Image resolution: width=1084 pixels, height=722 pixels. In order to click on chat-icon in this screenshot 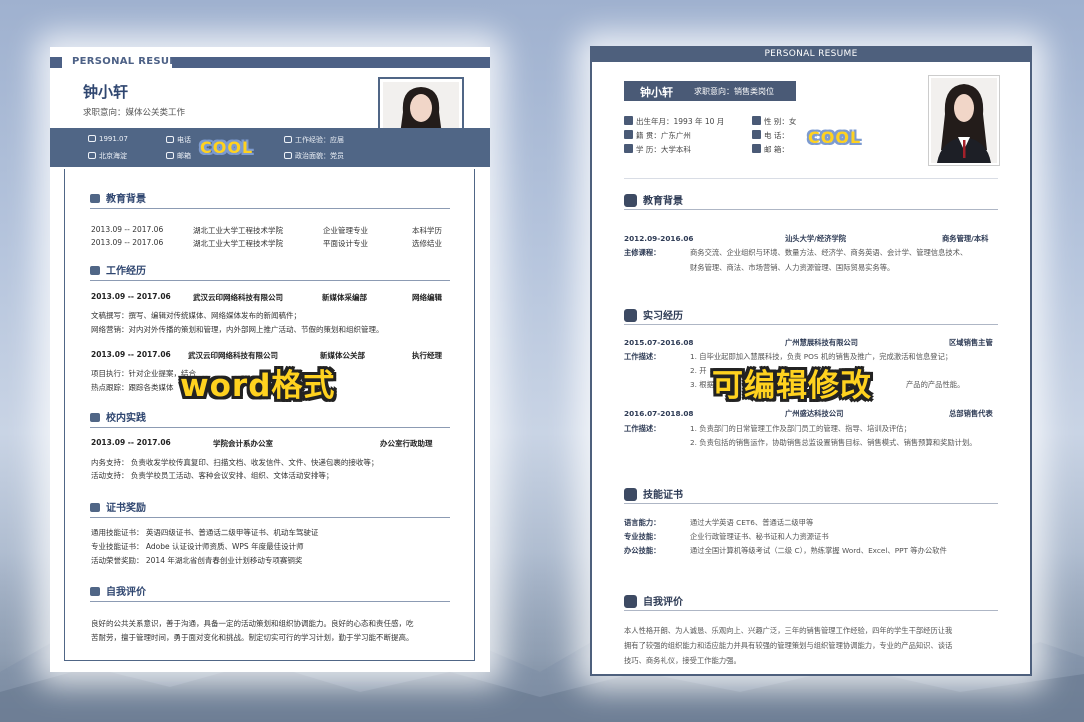, I will do `click(288, 139)`.